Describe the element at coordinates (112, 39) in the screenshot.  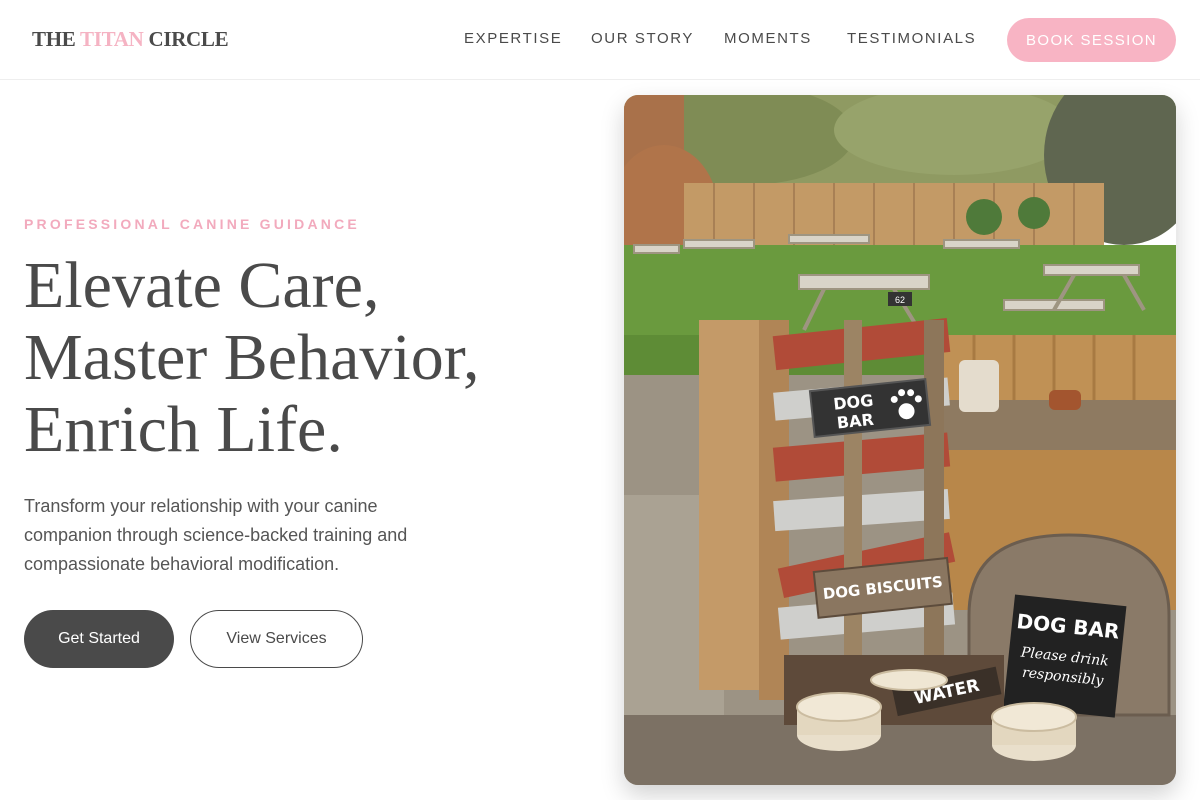
I see `brand-word-titan: TITAN` at that location.